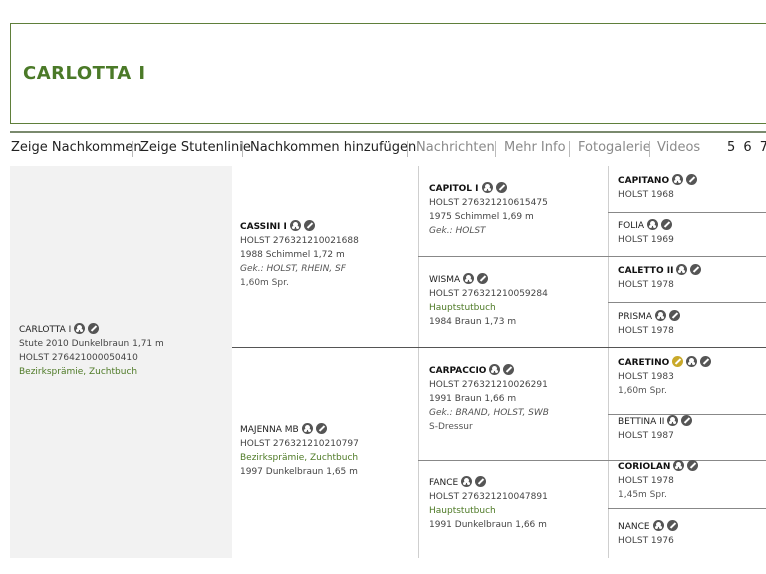  What do you see at coordinates (263, 227) in the screenshot?
I see `horse-name: CASSINI I` at bounding box center [263, 227].